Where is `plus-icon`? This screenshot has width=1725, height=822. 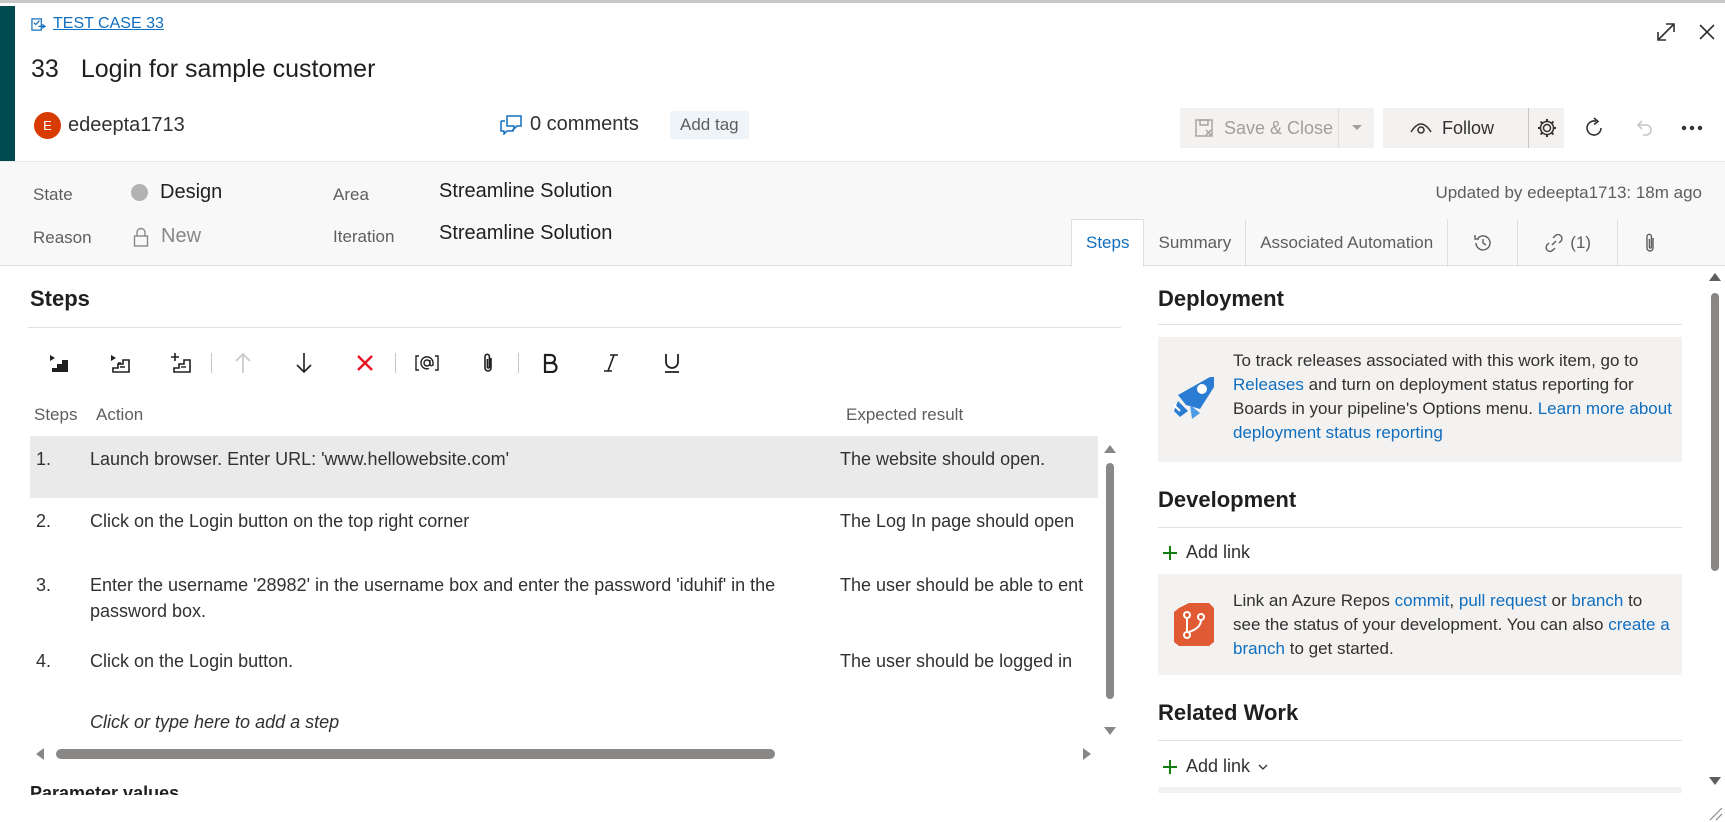
plus-icon is located at coordinates (1170, 552).